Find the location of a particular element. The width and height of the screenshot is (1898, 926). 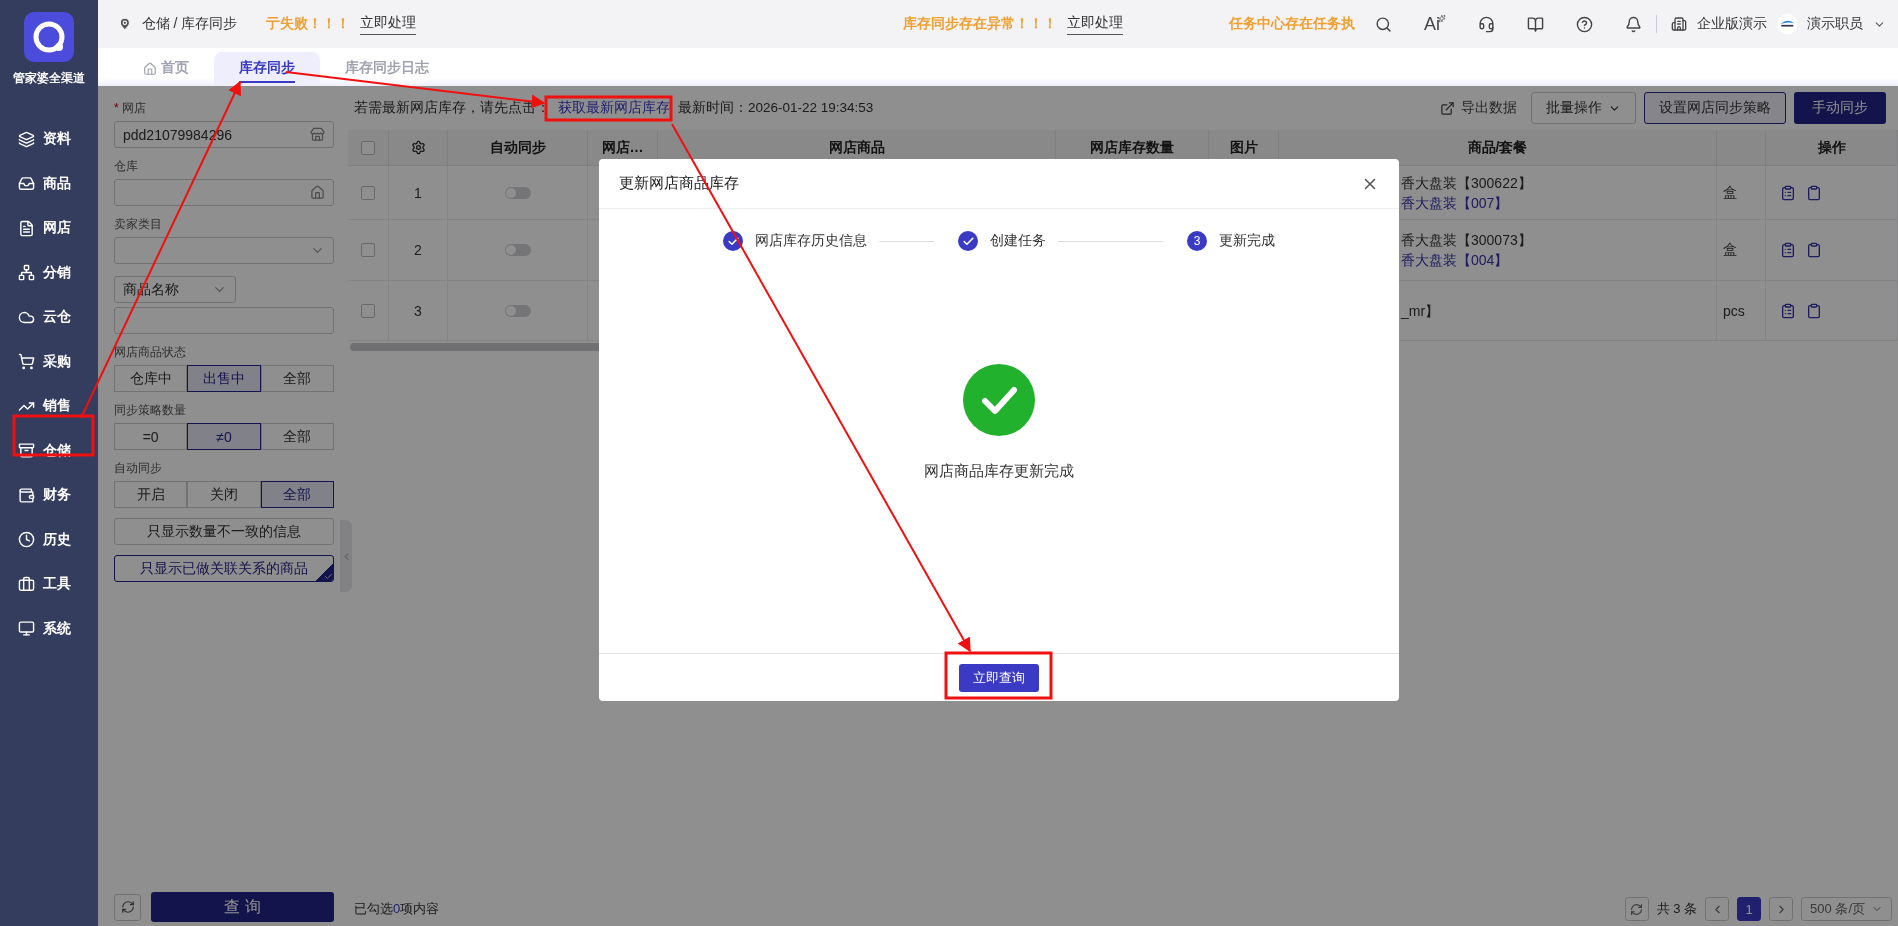

archive-icon is located at coordinates (26, 451).